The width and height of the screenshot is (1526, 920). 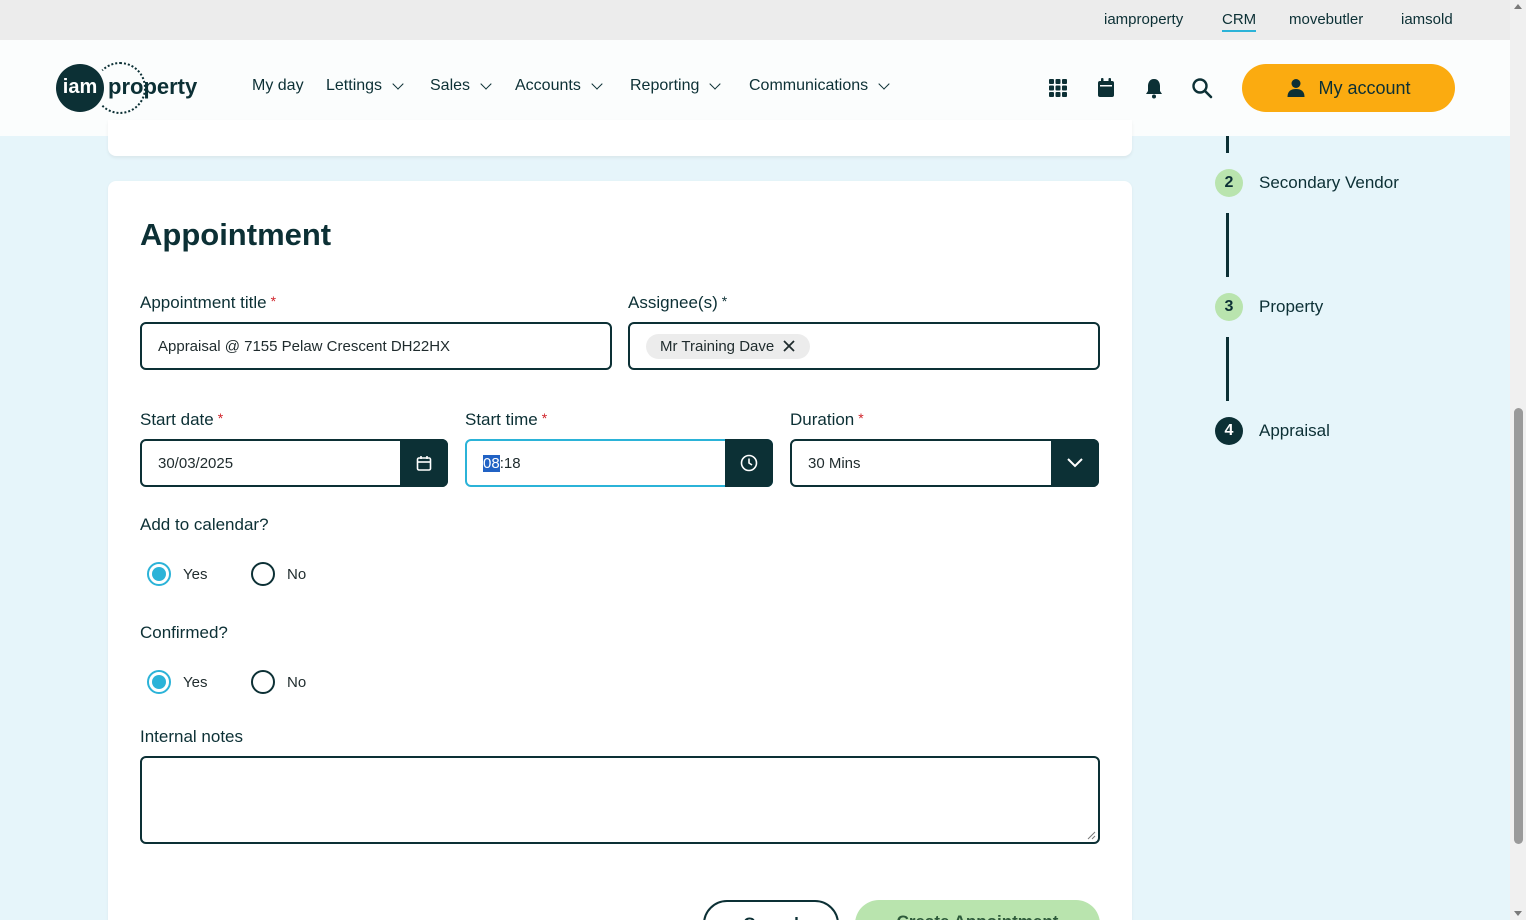 I want to click on link-movebutler: movebutler, so click(x=1326, y=19).